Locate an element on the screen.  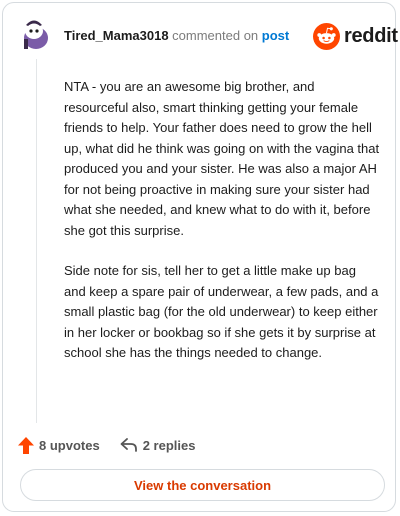
reddit-logo: reddit is located at coordinates (355, 36).